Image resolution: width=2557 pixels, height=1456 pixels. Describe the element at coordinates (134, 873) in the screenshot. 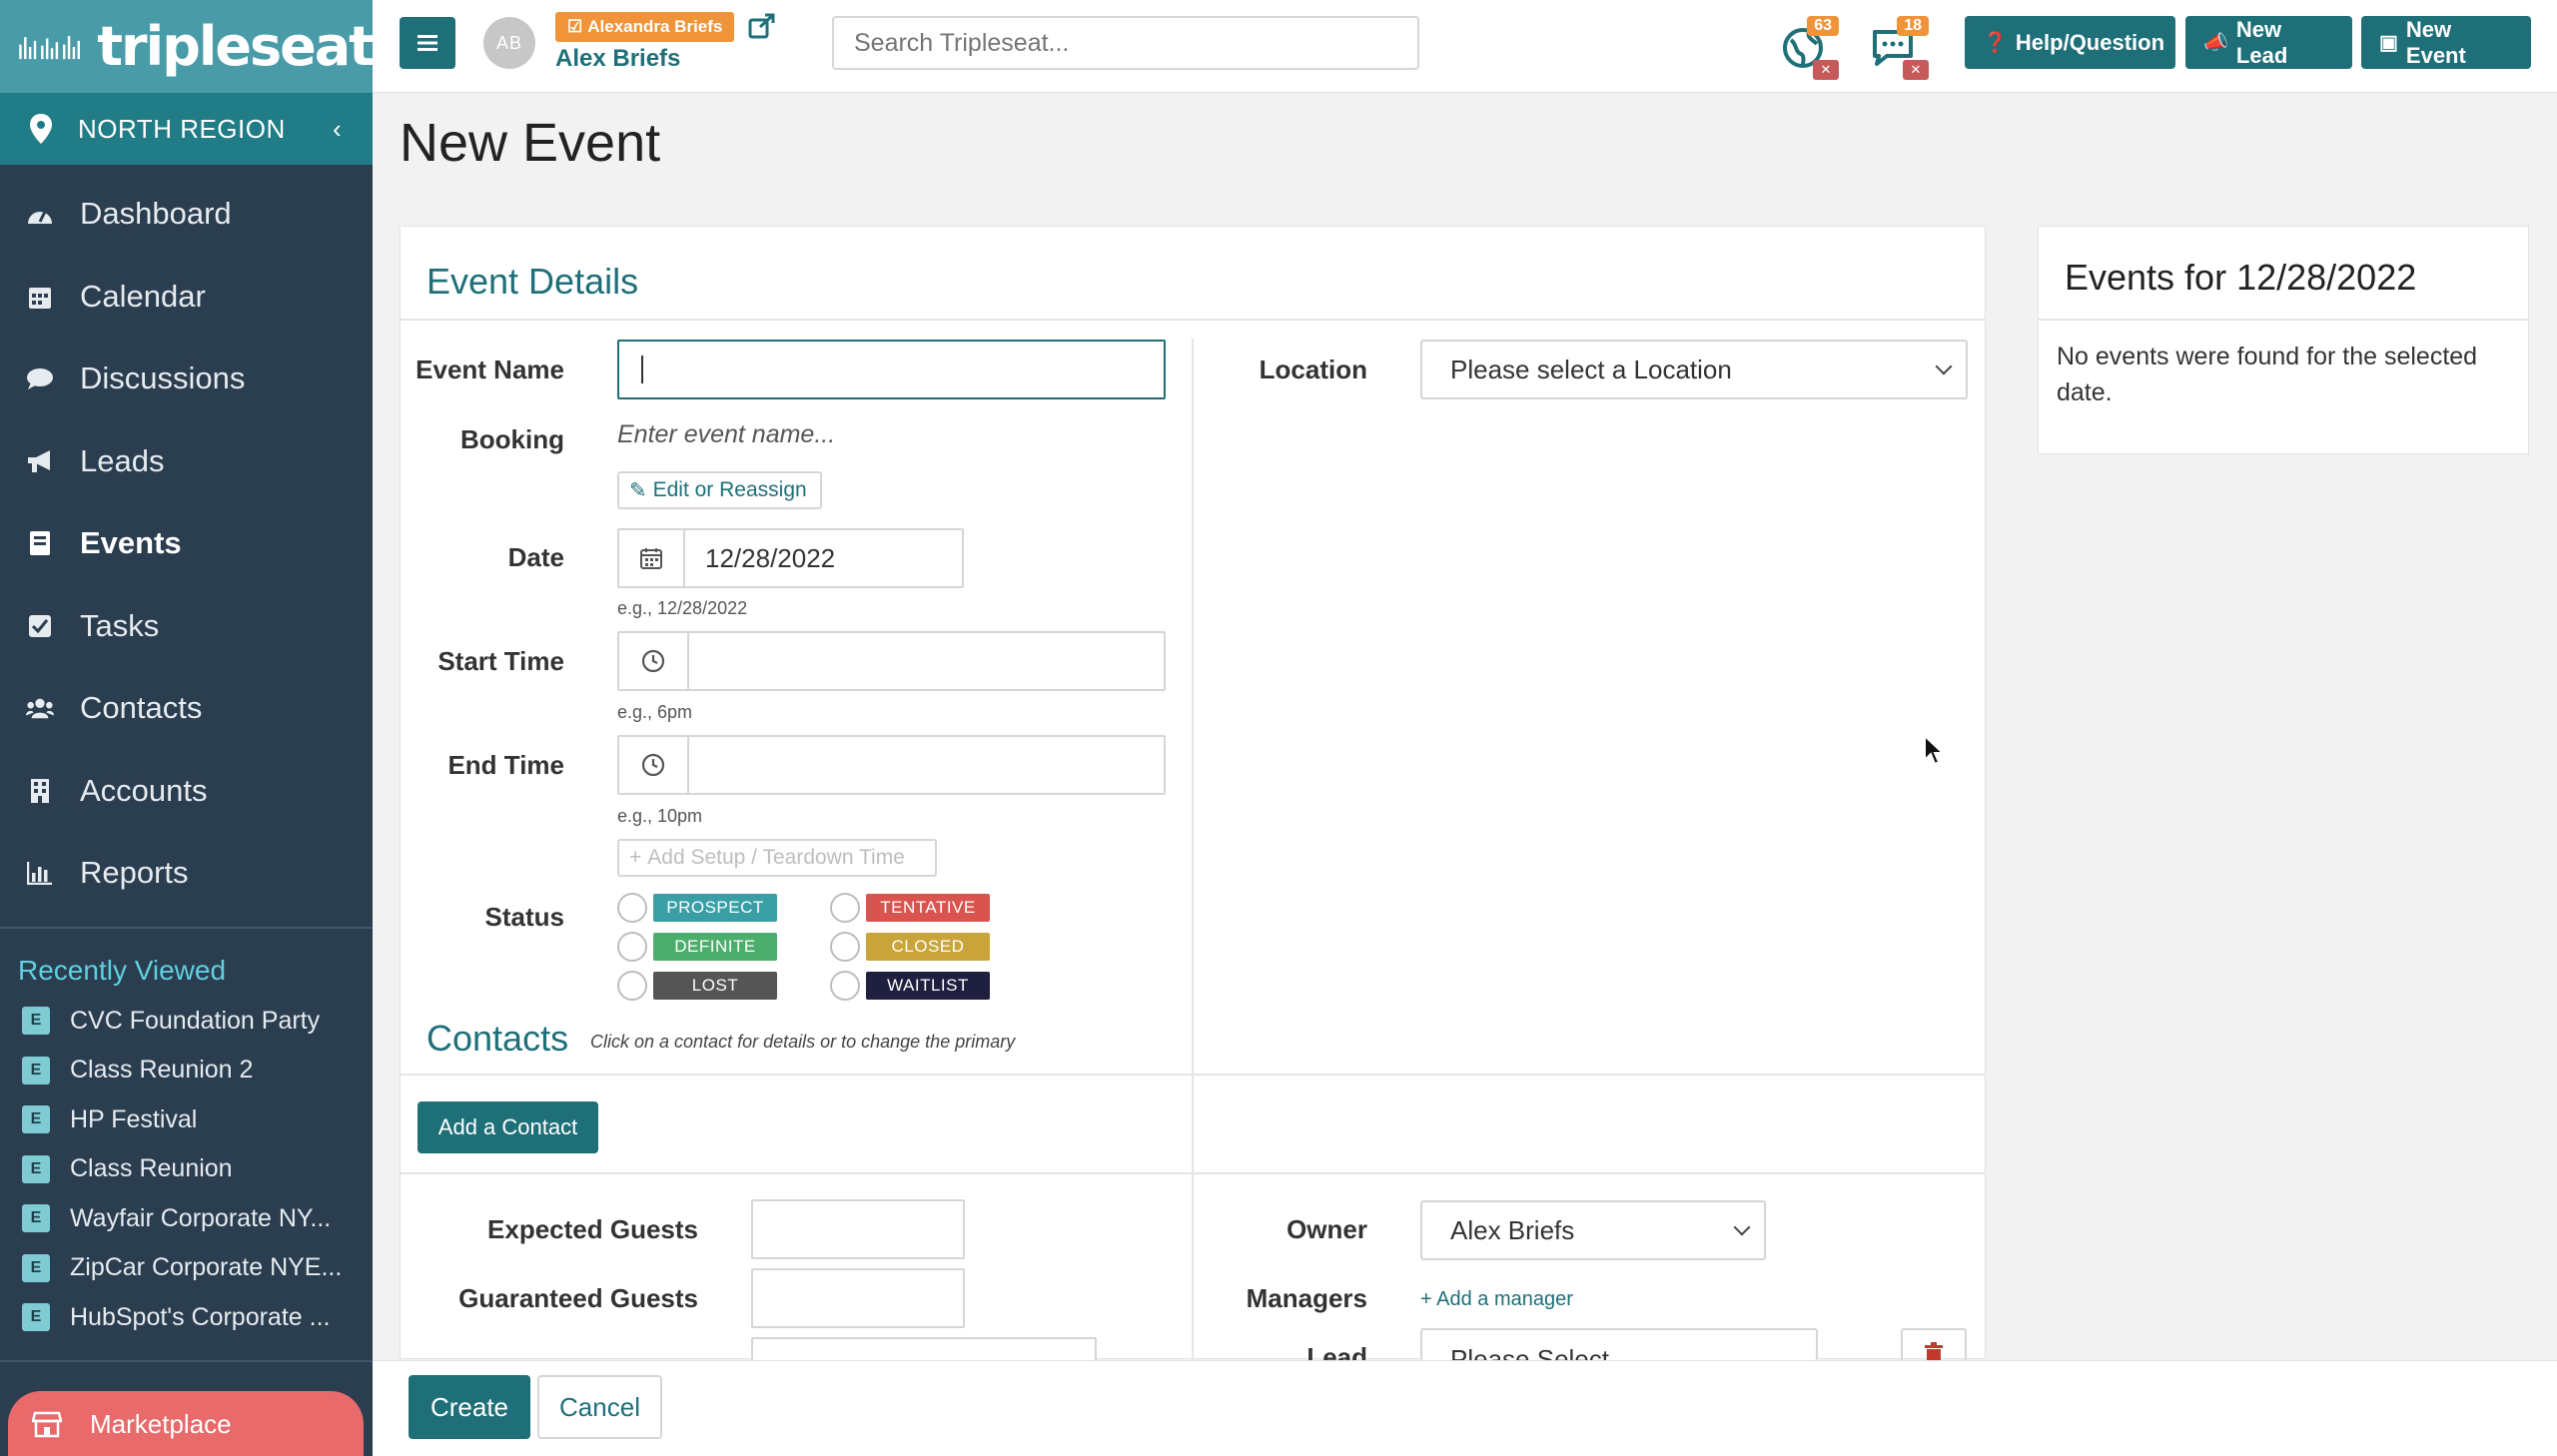

I see `nav-label: Reports` at that location.